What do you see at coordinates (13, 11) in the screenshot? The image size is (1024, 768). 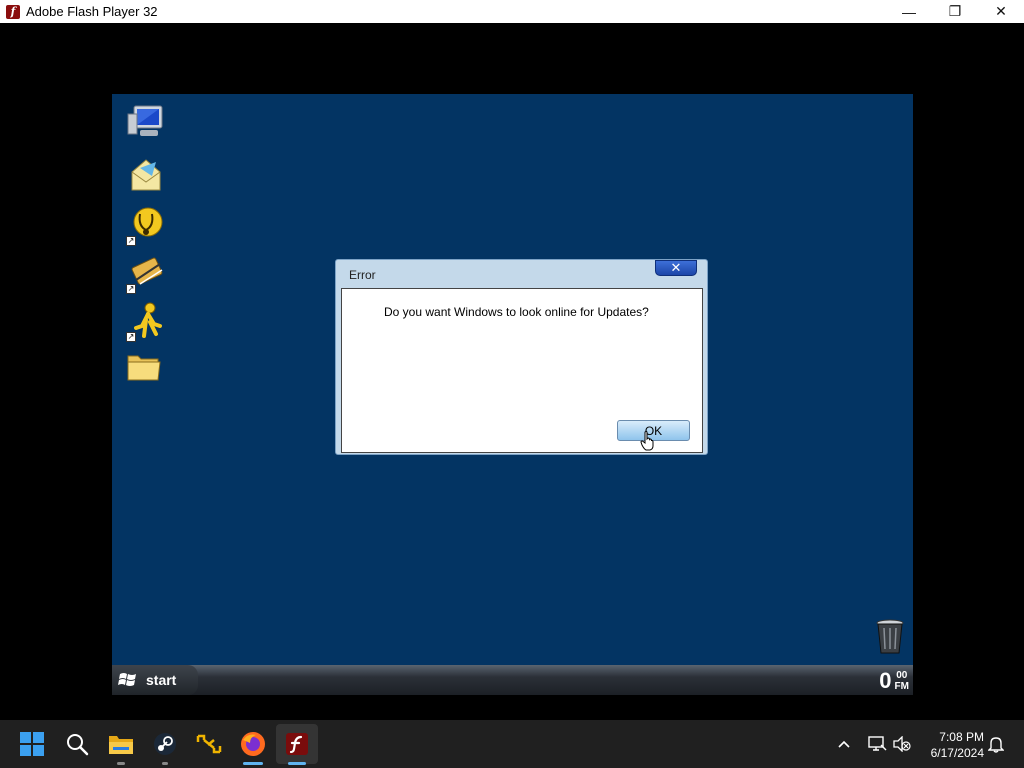 I see `flash-logo-icon: f` at bounding box center [13, 11].